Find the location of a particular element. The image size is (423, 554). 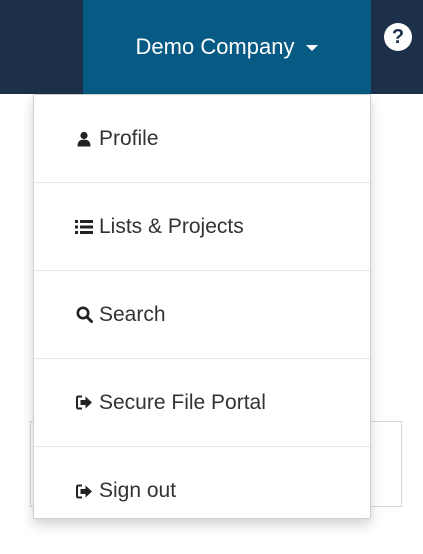

list-icon is located at coordinates (84, 227).